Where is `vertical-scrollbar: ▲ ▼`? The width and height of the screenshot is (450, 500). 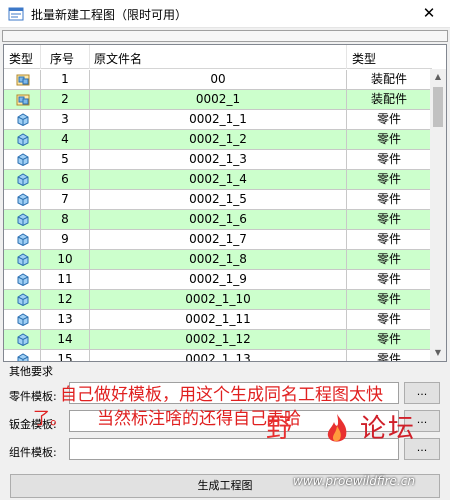
vertical-scrollbar: ▲ ▼ is located at coordinates (438, 215).